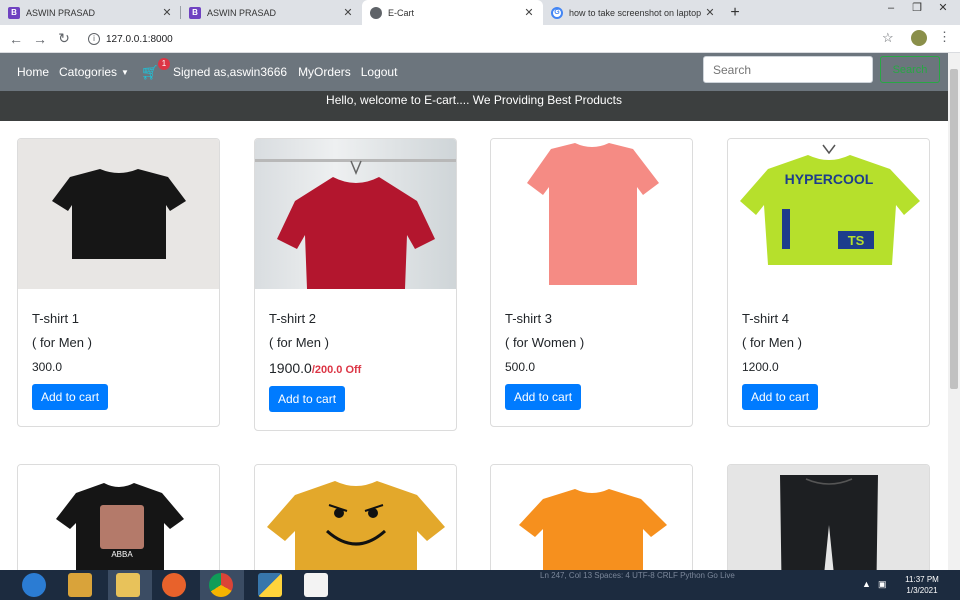 The height and width of the screenshot is (600, 960). What do you see at coordinates (149, 72) in the screenshot?
I see `shopping-cart-icon: 🛒︎` at bounding box center [149, 72].